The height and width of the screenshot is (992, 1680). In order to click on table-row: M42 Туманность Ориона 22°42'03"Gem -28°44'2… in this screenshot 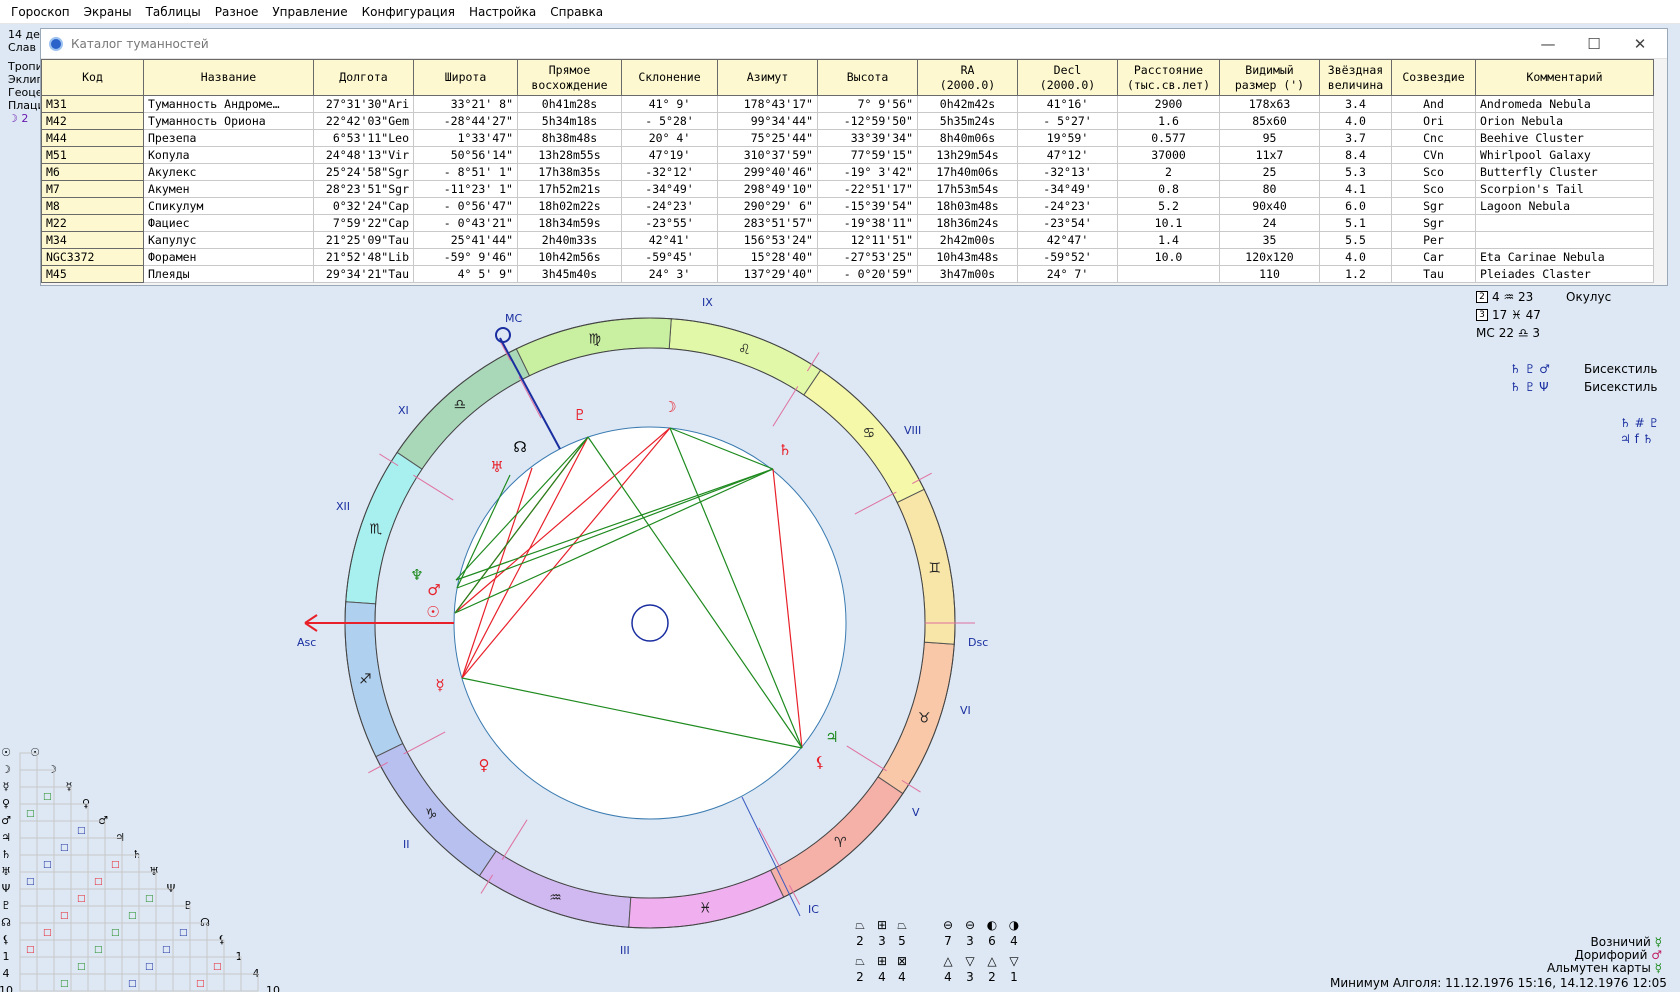, I will do `click(847, 121)`.